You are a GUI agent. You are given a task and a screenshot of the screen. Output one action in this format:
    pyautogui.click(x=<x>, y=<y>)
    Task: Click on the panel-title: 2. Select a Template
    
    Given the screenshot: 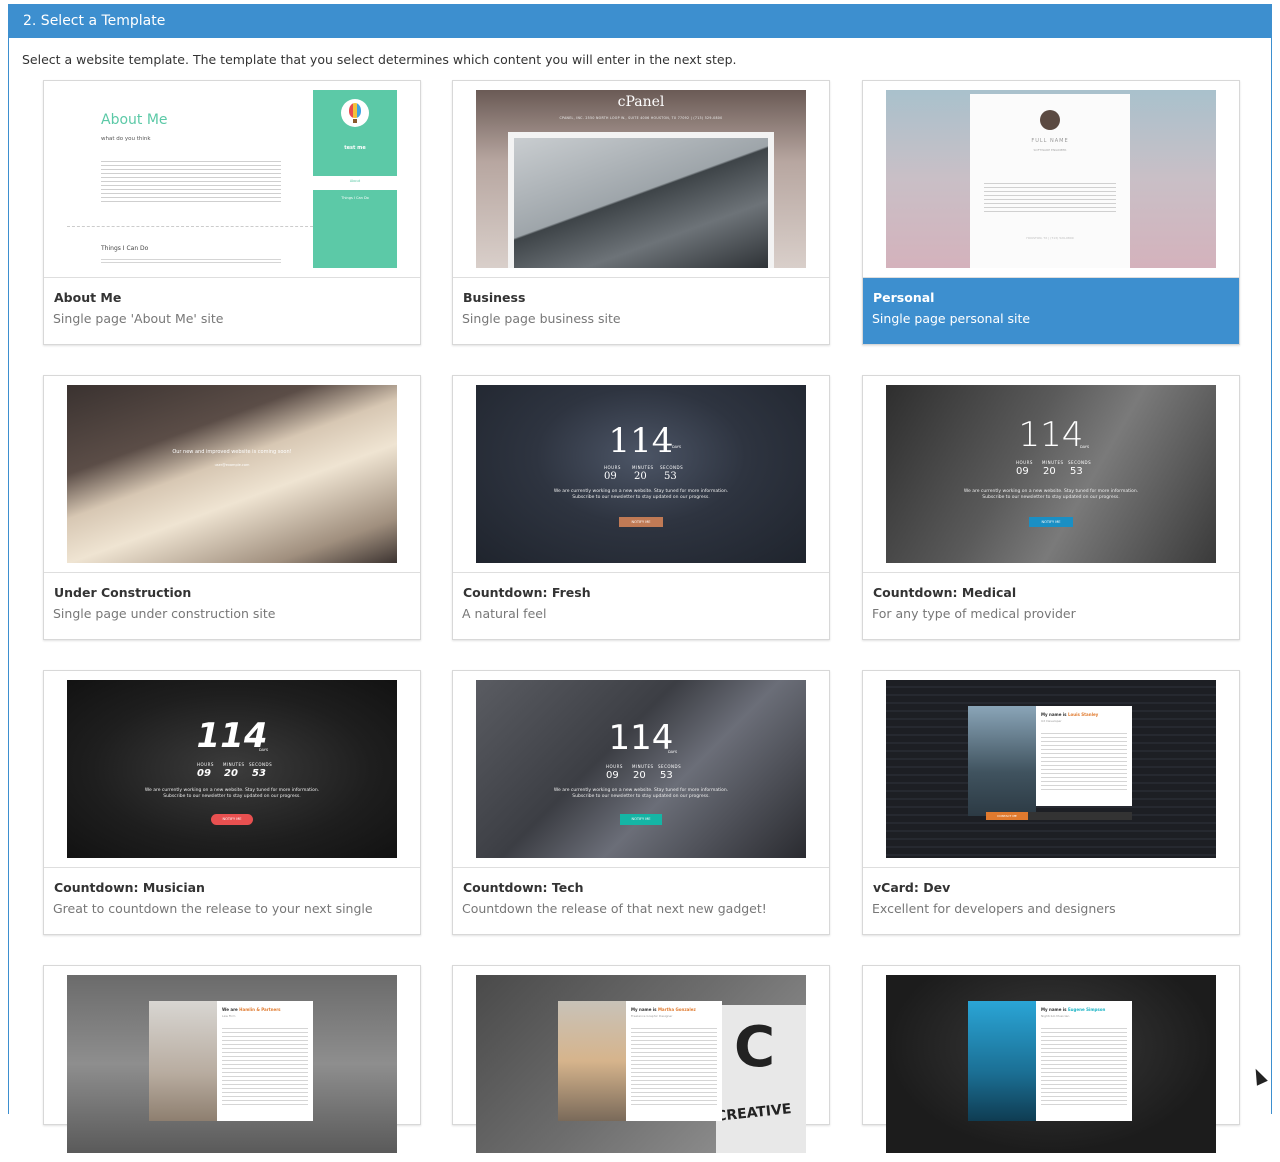 What is the action you would take?
    pyautogui.click(x=640, y=21)
    